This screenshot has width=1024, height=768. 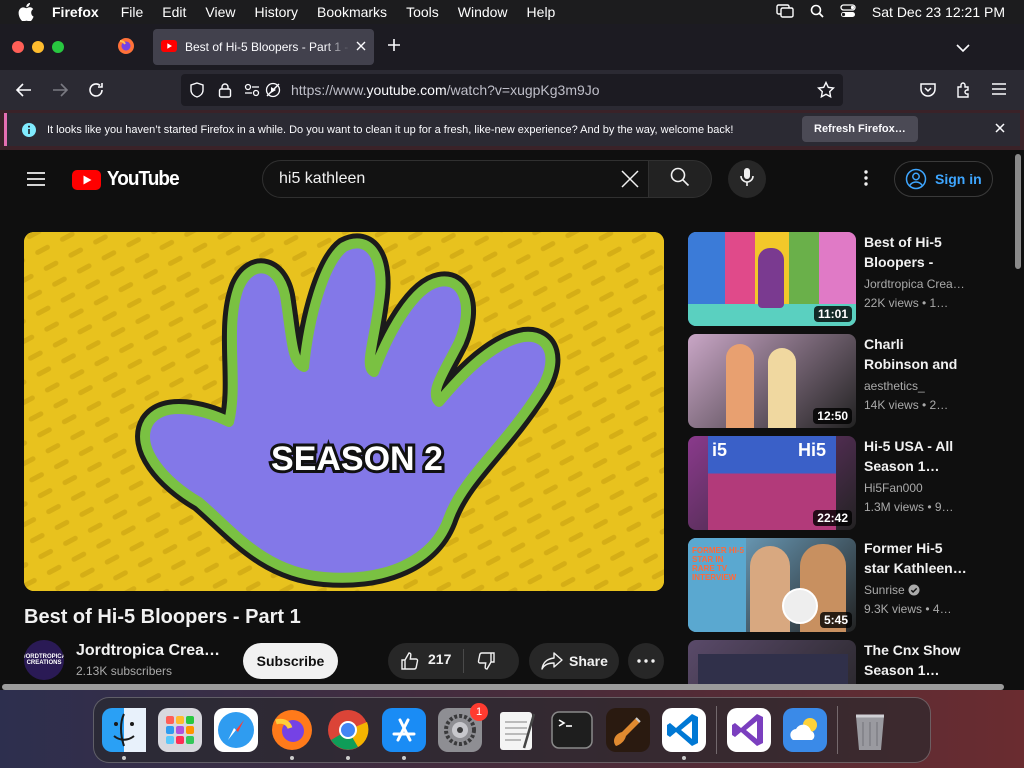 What do you see at coordinates (512, 47) in the screenshot?
I see `tab-bar: Best of Hi-5 Bloopers - Part 1 -` at bounding box center [512, 47].